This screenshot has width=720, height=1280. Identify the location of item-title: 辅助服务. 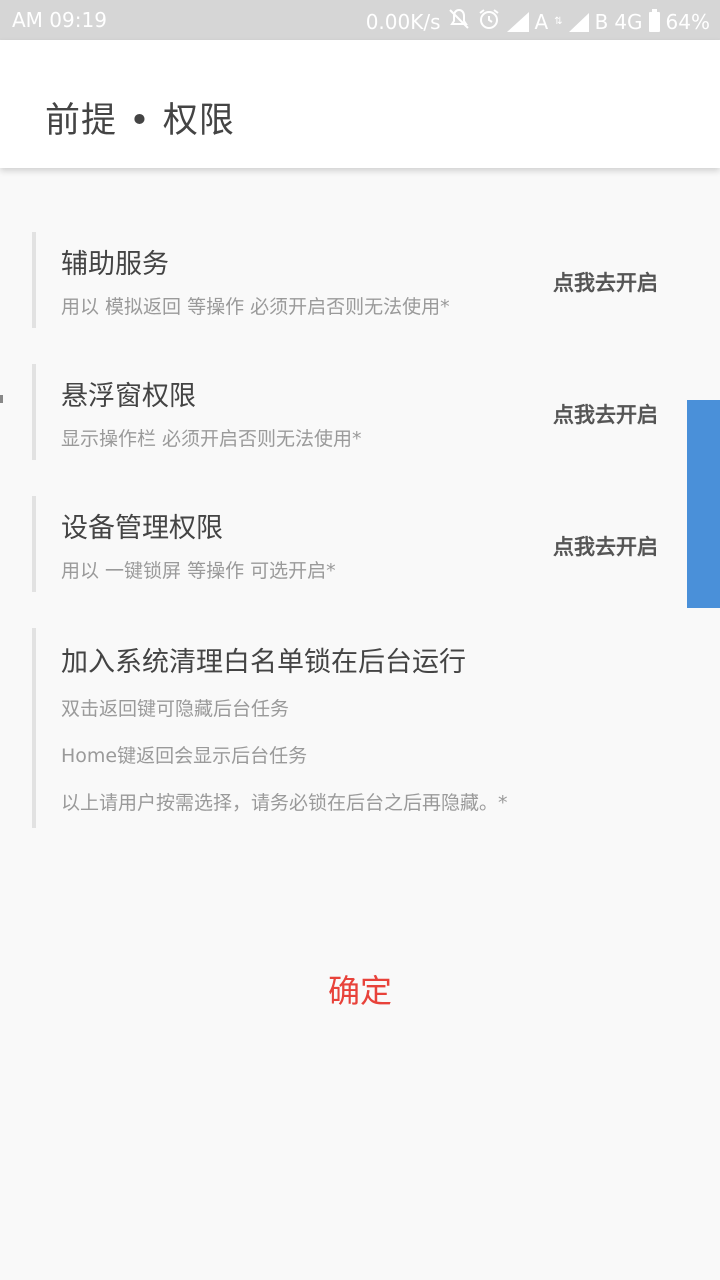
(115, 264).